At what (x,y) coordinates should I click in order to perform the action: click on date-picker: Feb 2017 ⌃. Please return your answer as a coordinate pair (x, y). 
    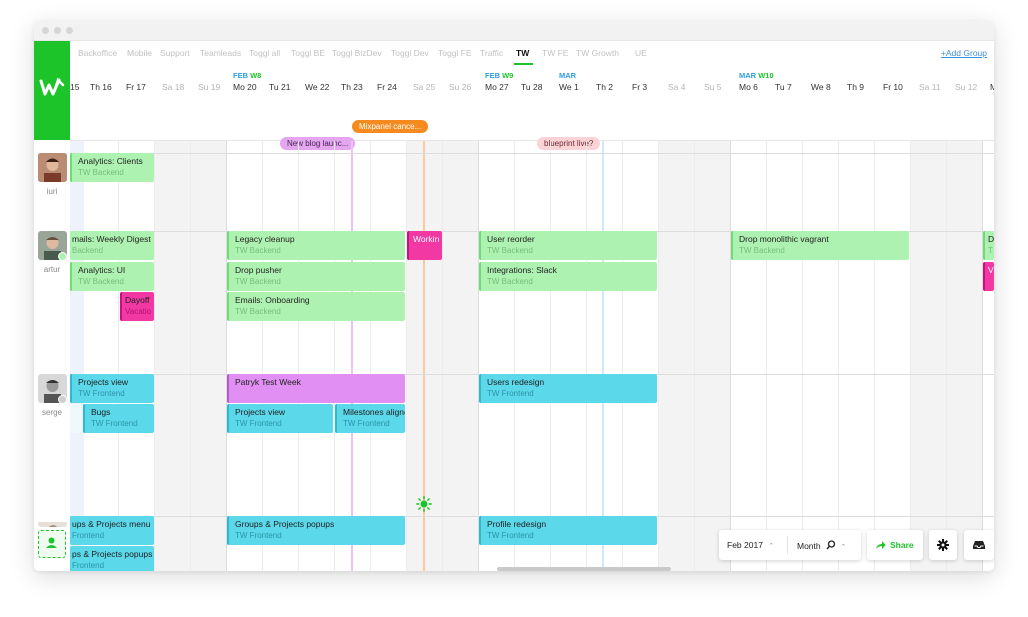
    Looking at the image, I should click on (750, 545).